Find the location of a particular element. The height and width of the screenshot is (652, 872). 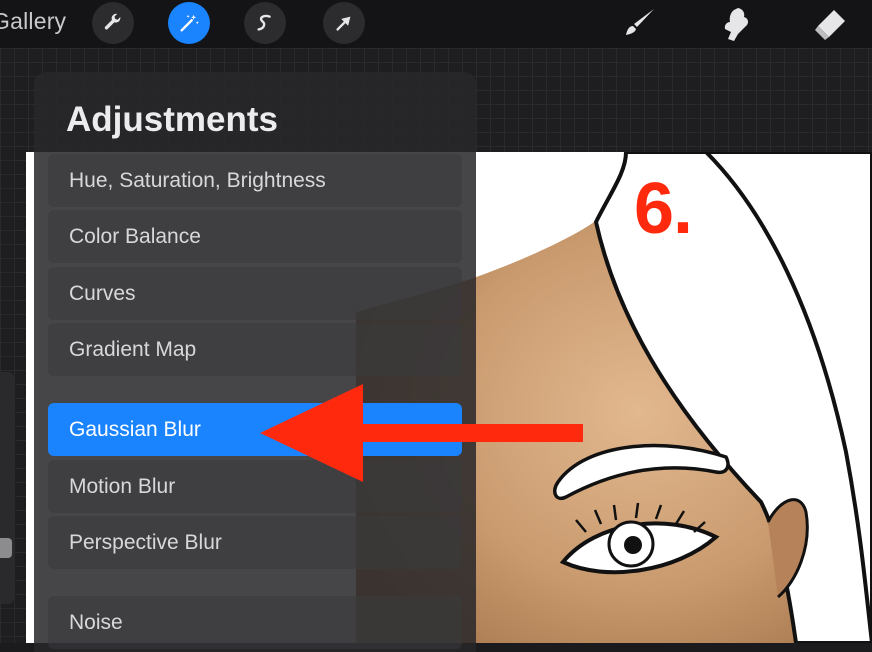

panel-title: Adjustments is located at coordinates (172, 119).